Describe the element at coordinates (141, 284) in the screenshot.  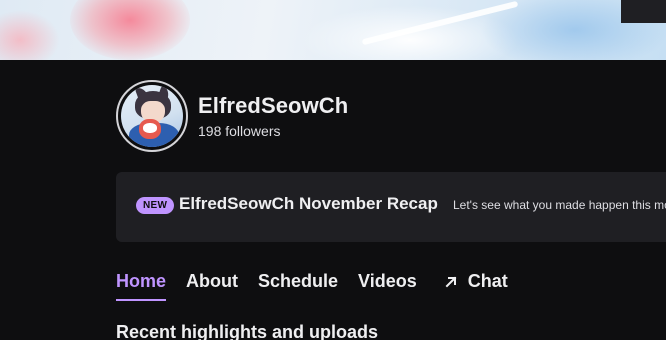
I see `tab-home: Home` at that location.